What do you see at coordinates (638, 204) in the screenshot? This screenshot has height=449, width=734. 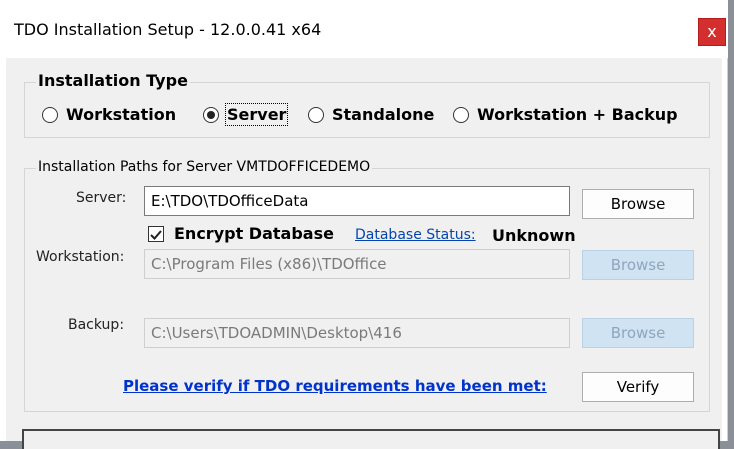 I see `server-browse-button: Browse` at bounding box center [638, 204].